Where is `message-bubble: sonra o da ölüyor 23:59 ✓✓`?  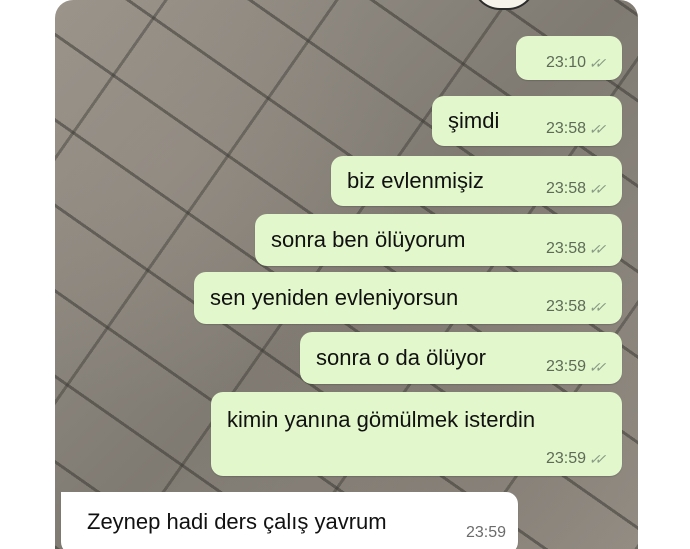
message-bubble: sonra o da ölüyor 23:59 ✓✓ is located at coordinates (461, 358).